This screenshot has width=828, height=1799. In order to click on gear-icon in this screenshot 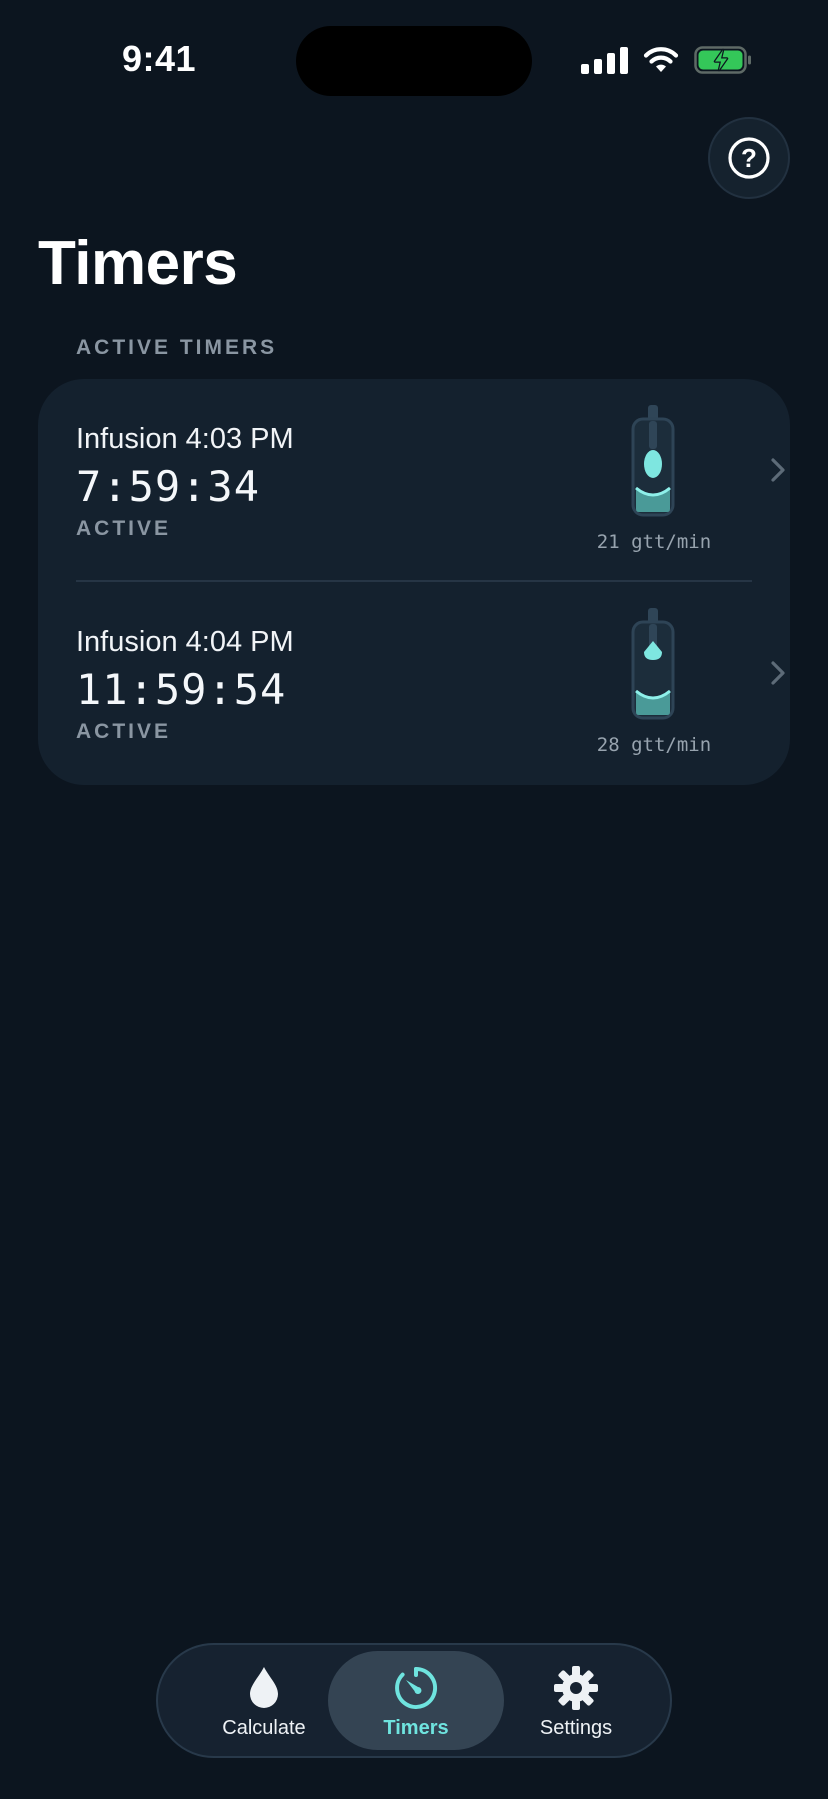, I will do `click(576, 1688)`.